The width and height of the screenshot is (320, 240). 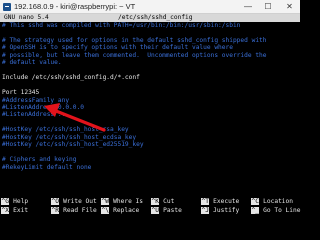 I want to click on red-arrow-annotation, so click(x=75, y=117).